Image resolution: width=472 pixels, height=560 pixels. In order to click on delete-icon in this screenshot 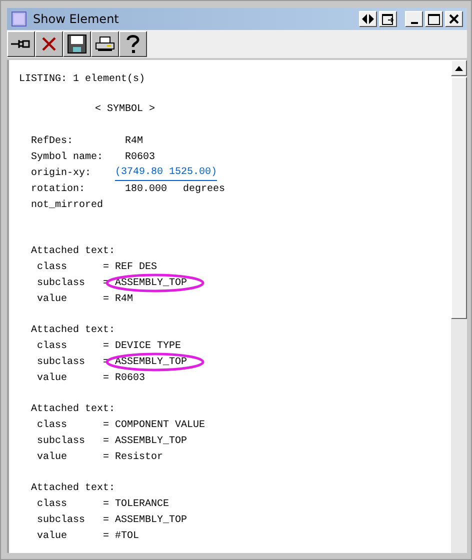, I will do `click(49, 44)`.